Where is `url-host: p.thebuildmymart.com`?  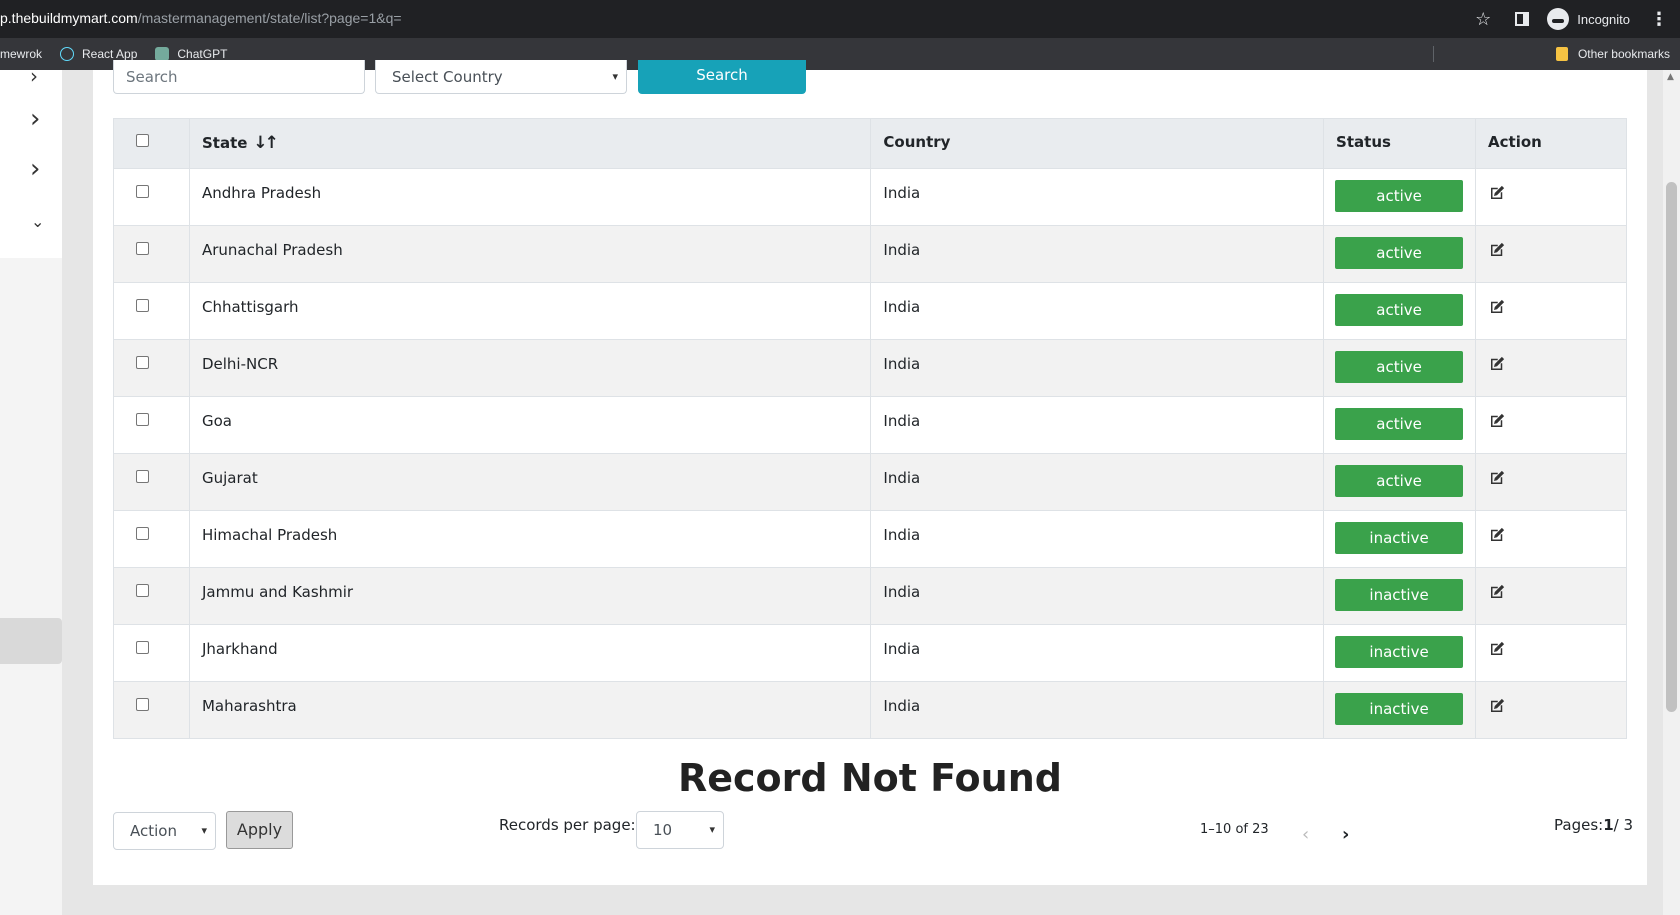
url-host: p.thebuildmymart.com is located at coordinates (69, 18).